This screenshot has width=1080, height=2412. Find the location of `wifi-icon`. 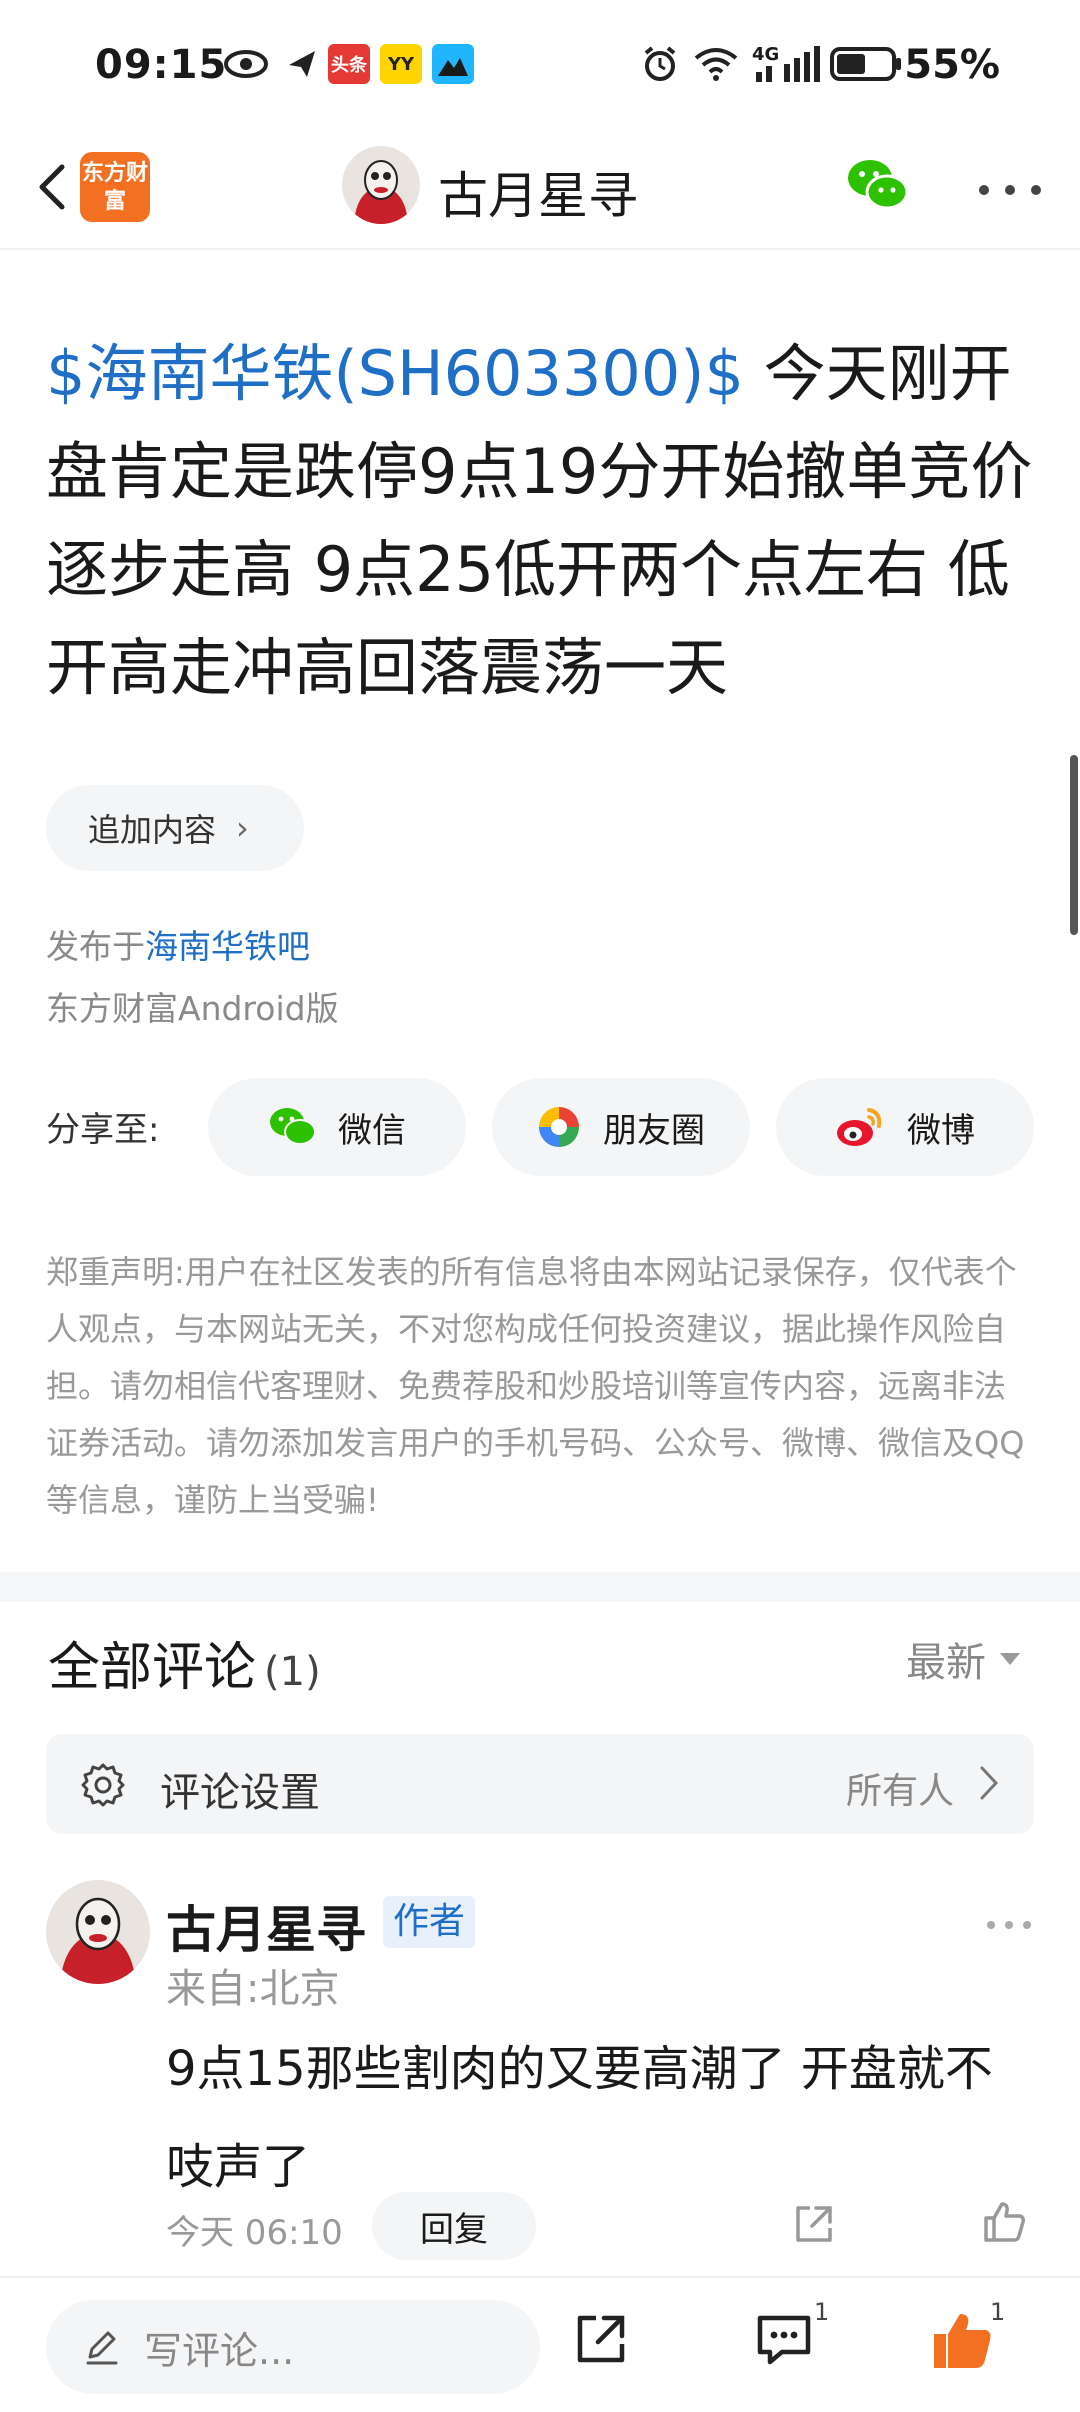

wifi-icon is located at coordinates (716, 64).